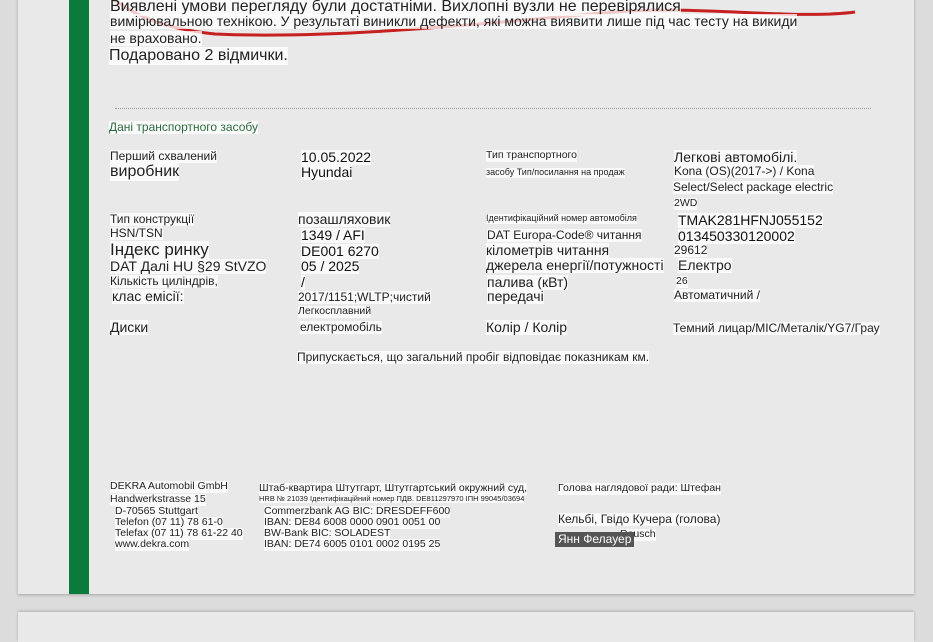 This screenshot has width=933, height=642. What do you see at coordinates (639, 488) in the screenshot?
I see `footer-board-chair: Голова наглядової ради: Штефан` at bounding box center [639, 488].